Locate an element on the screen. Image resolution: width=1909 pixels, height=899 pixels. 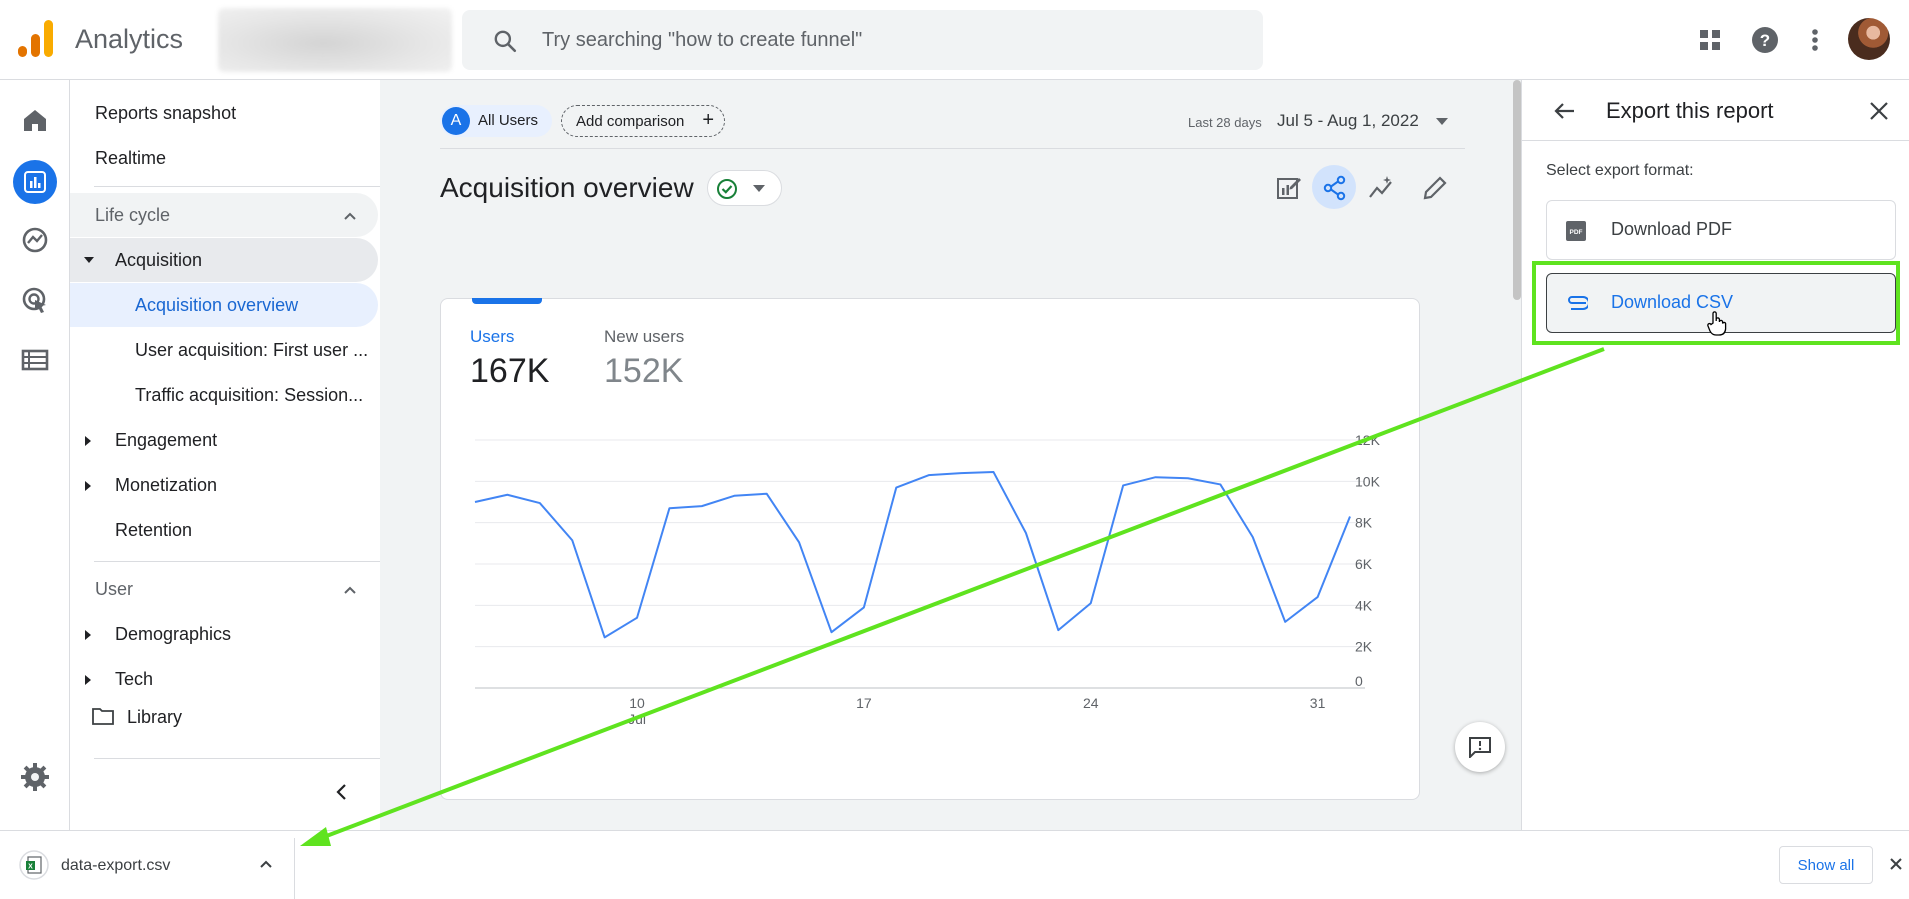
chart-y-tick-label: 6K is located at coordinates (1364, 564).